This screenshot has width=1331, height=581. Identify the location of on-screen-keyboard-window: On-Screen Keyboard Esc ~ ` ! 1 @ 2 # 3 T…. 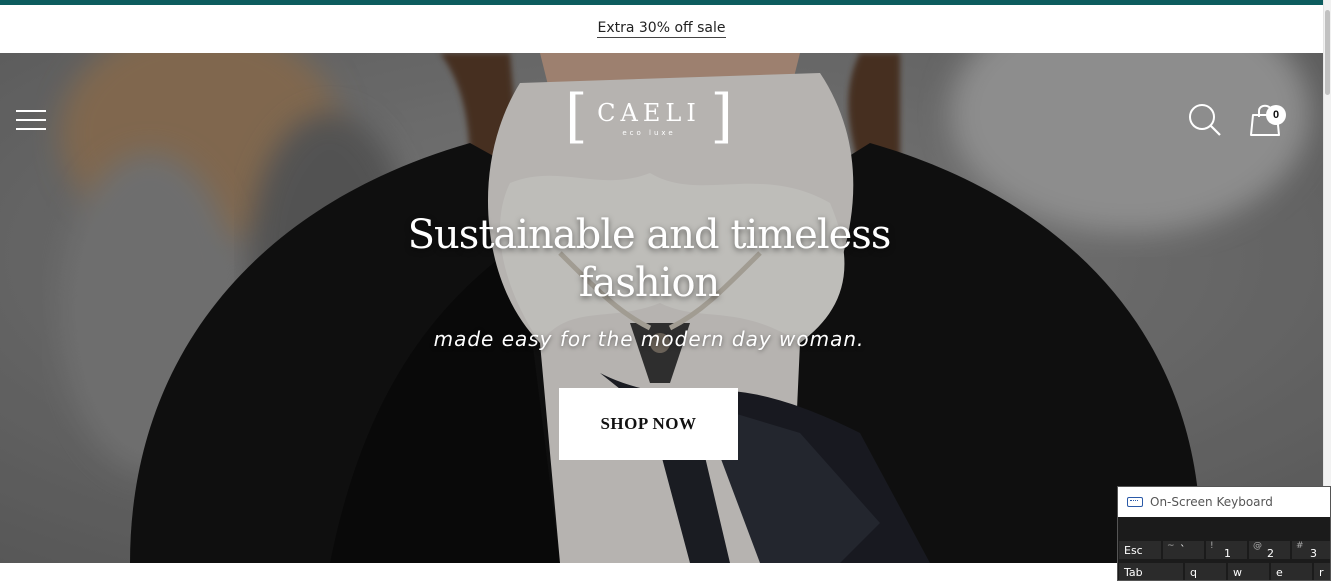
(1224, 533).